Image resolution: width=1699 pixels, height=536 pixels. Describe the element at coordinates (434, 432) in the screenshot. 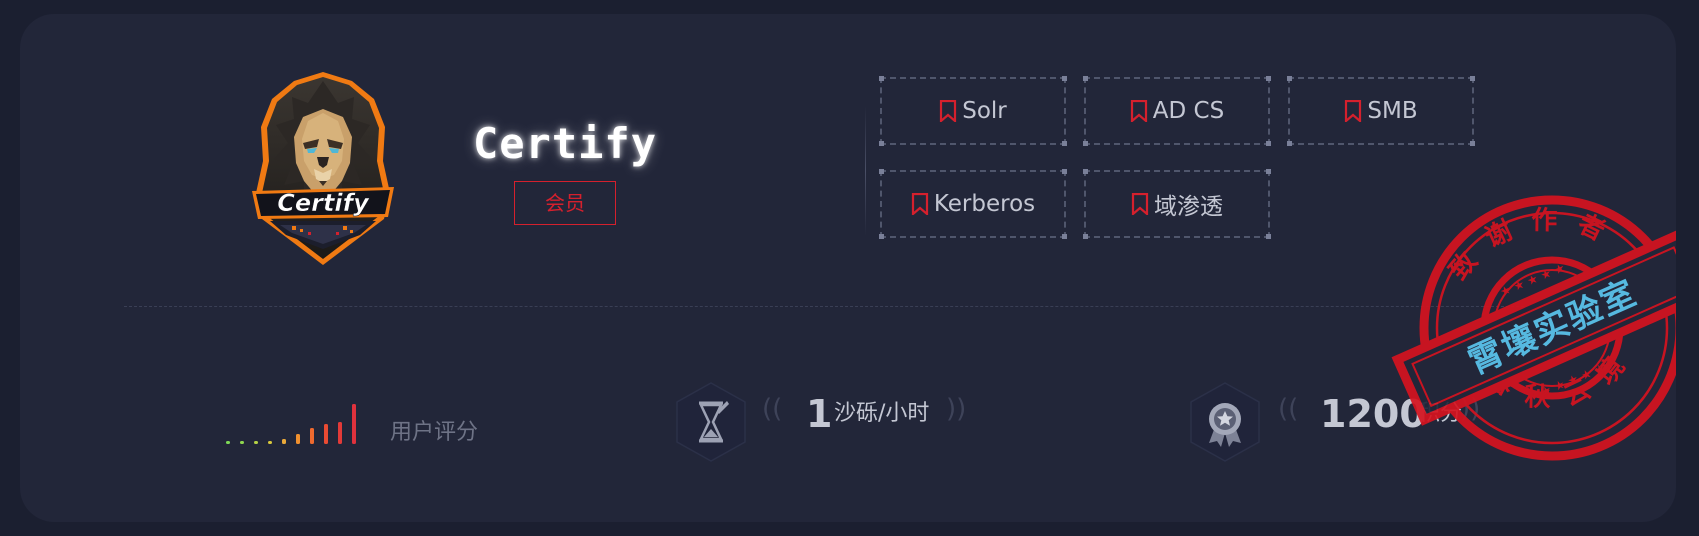

I see `rating-label: 用户评分` at that location.